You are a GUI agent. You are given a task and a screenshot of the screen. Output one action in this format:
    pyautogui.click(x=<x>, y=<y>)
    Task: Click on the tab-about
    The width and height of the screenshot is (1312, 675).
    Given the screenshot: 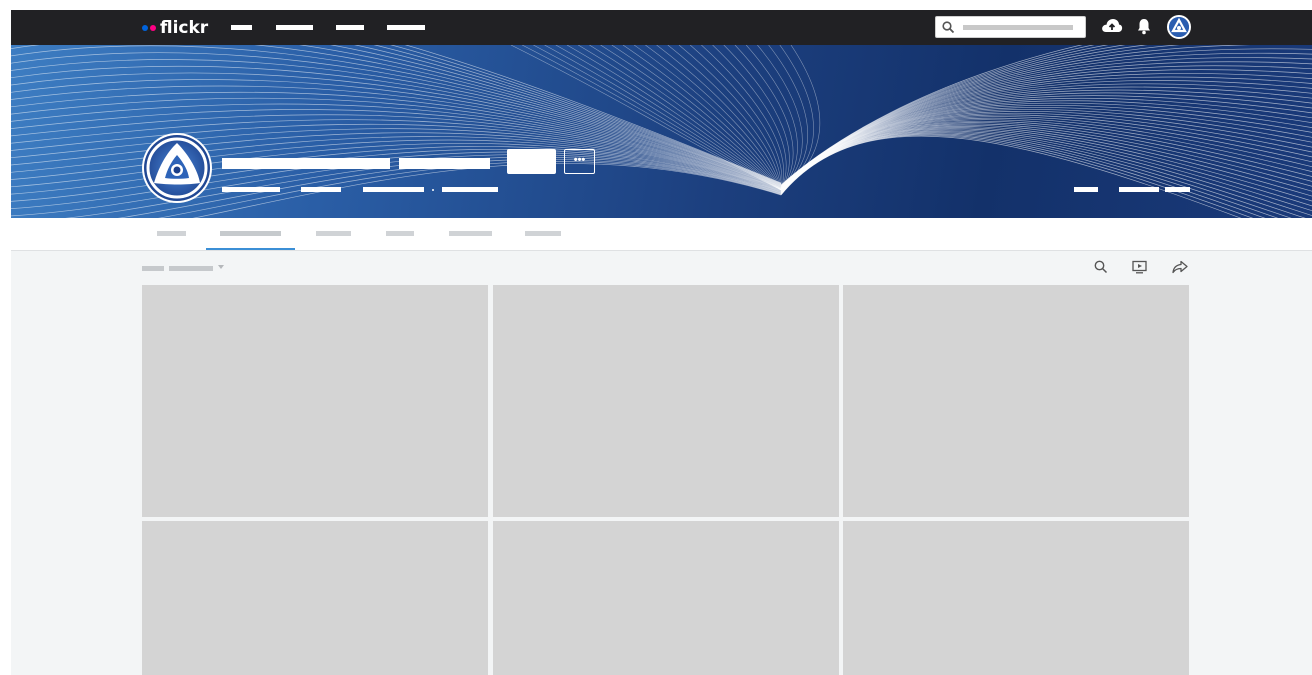 What is the action you would take?
    pyautogui.click(x=171, y=233)
    